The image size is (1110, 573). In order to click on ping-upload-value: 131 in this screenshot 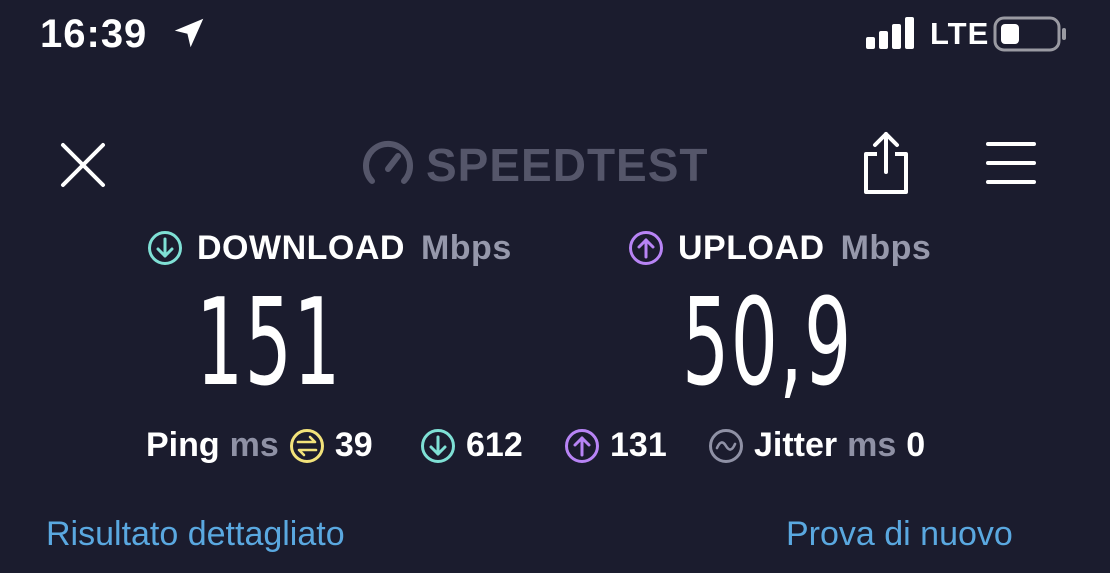, I will do `click(638, 445)`.